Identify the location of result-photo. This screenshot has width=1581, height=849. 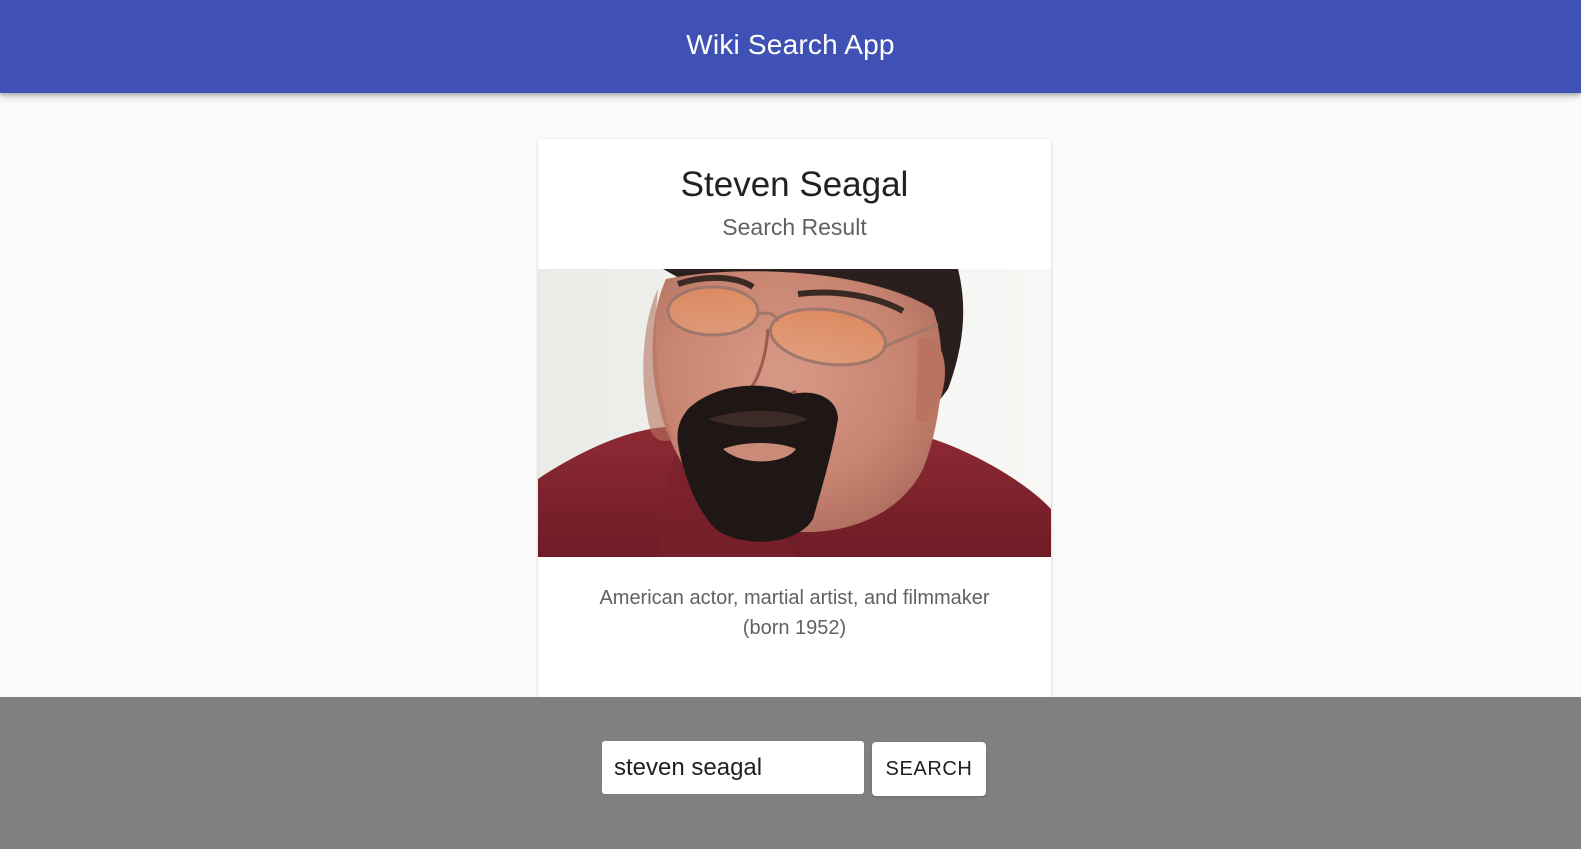
(794, 413).